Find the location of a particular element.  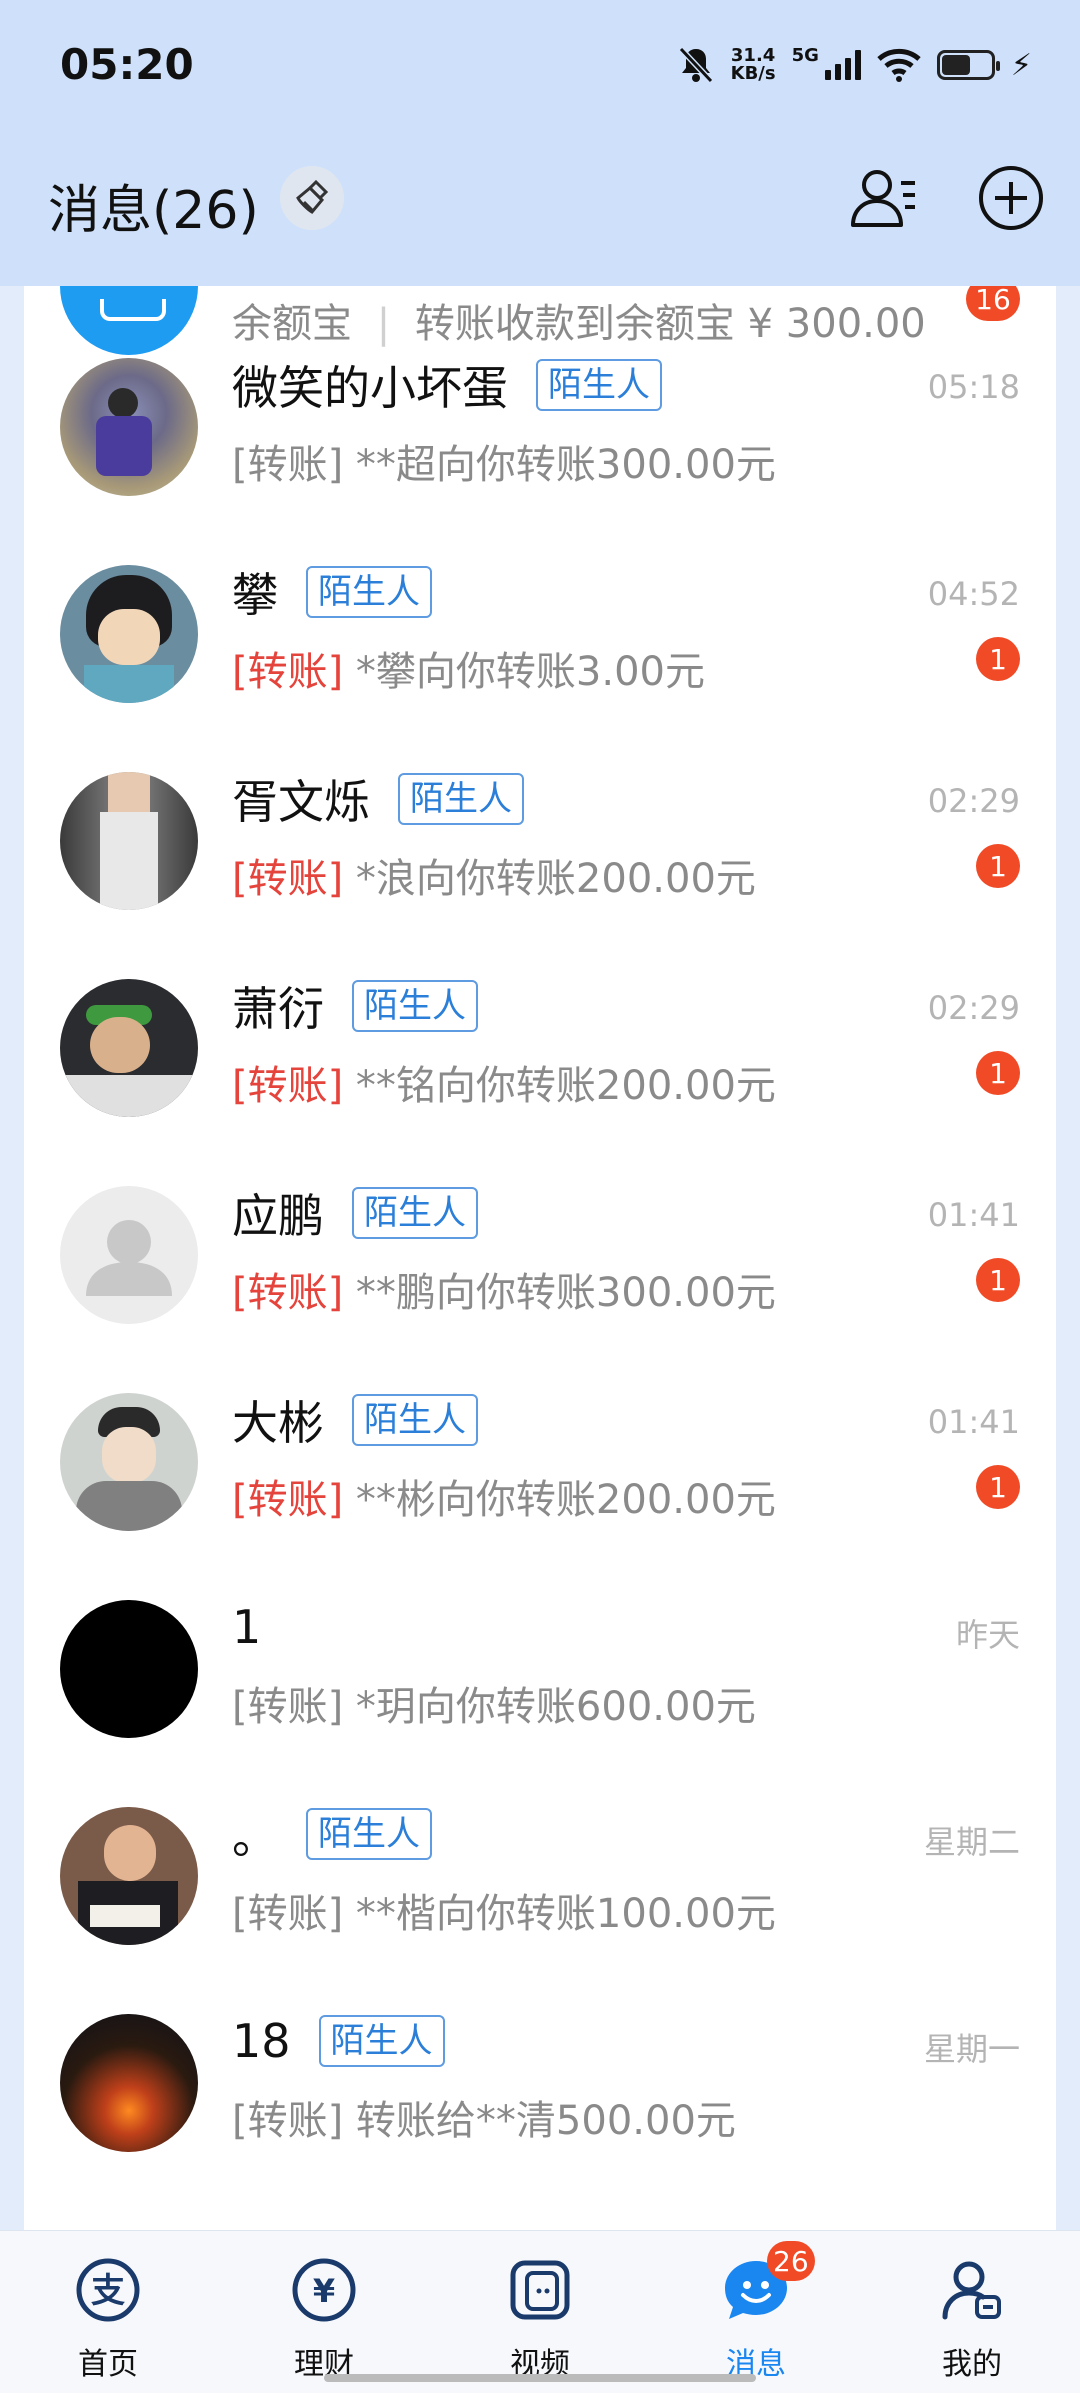

name-row: 18 陌生人 is located at coordinates (338, 2041).